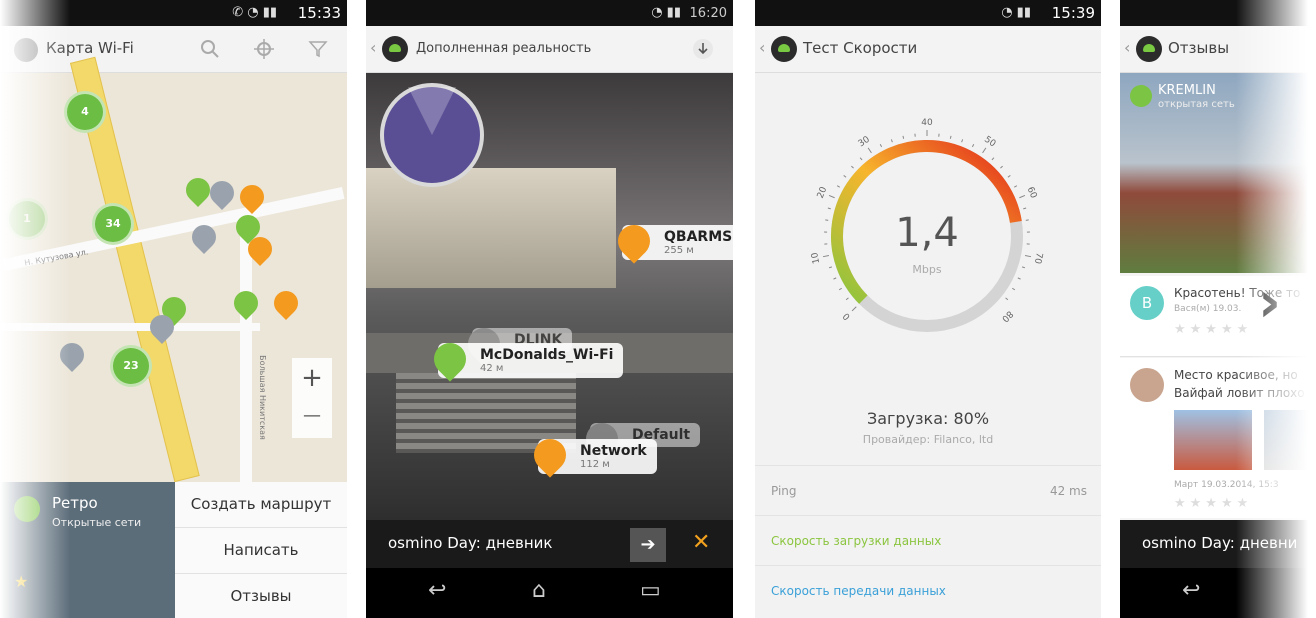 The image size is (1316, 618). What do you see at coordinates (130, 327) in the screenshot?
I see `road-lower` at bounding box center [130, 327].